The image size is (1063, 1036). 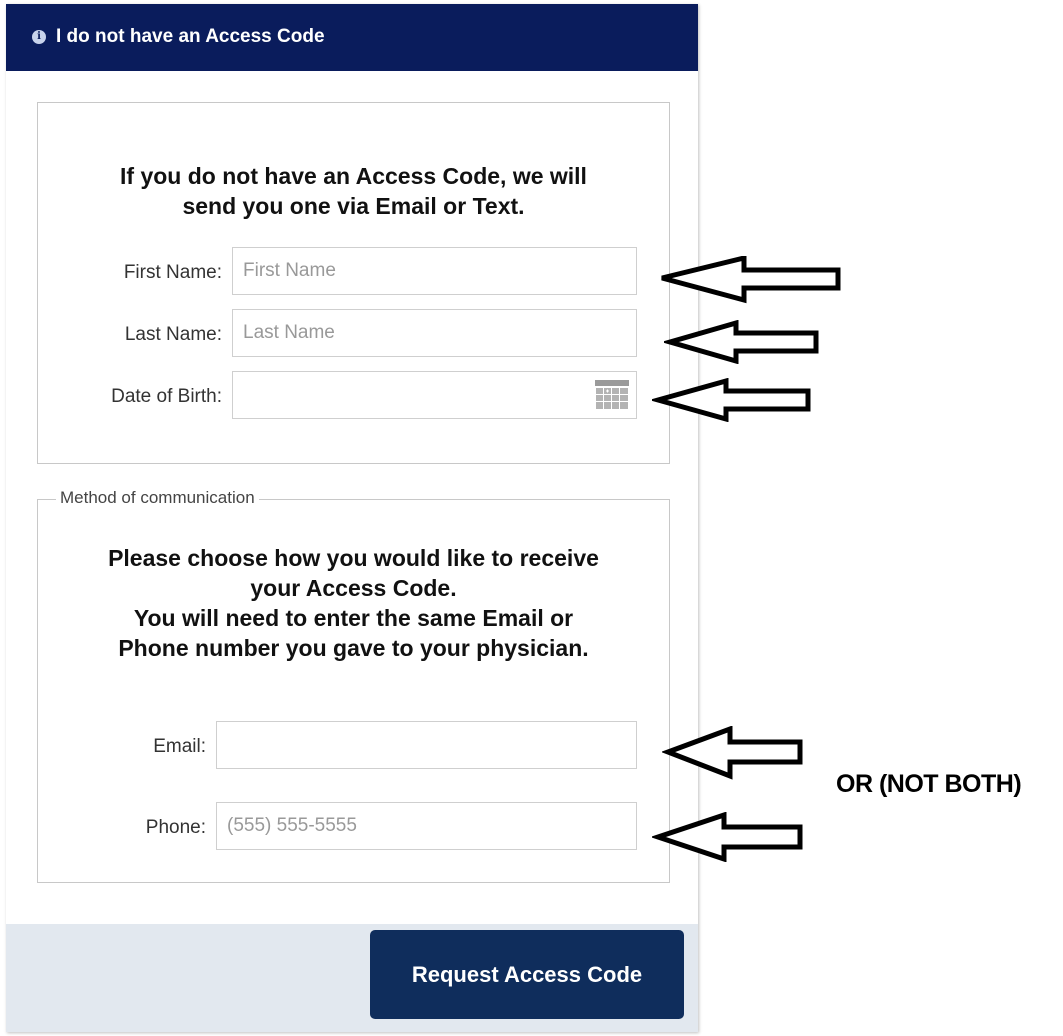 I want to click on phone-label: Phone:, so click(x=175, y=827).